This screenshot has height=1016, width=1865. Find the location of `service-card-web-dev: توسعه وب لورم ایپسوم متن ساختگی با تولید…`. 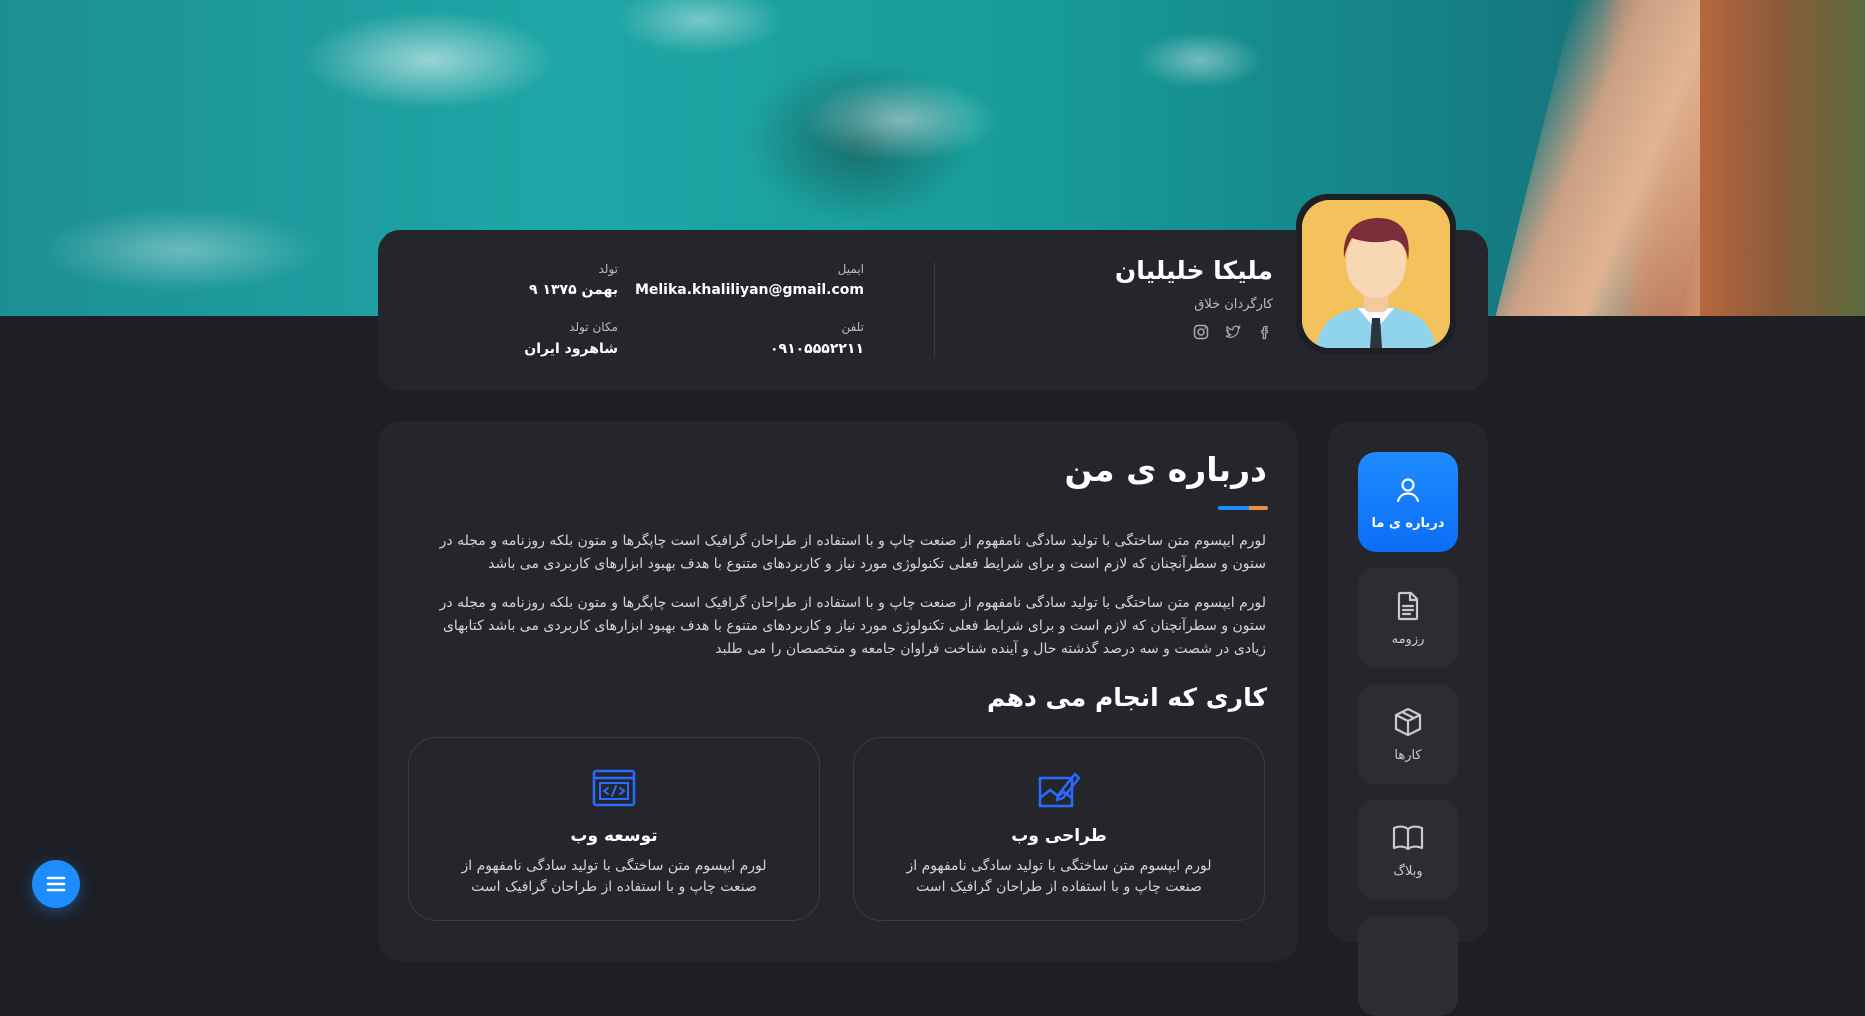

service-card-web-dev: توسعه وب لورم ایپسوم متن ساختگی با تولید… is located at coordinates (614, 829).